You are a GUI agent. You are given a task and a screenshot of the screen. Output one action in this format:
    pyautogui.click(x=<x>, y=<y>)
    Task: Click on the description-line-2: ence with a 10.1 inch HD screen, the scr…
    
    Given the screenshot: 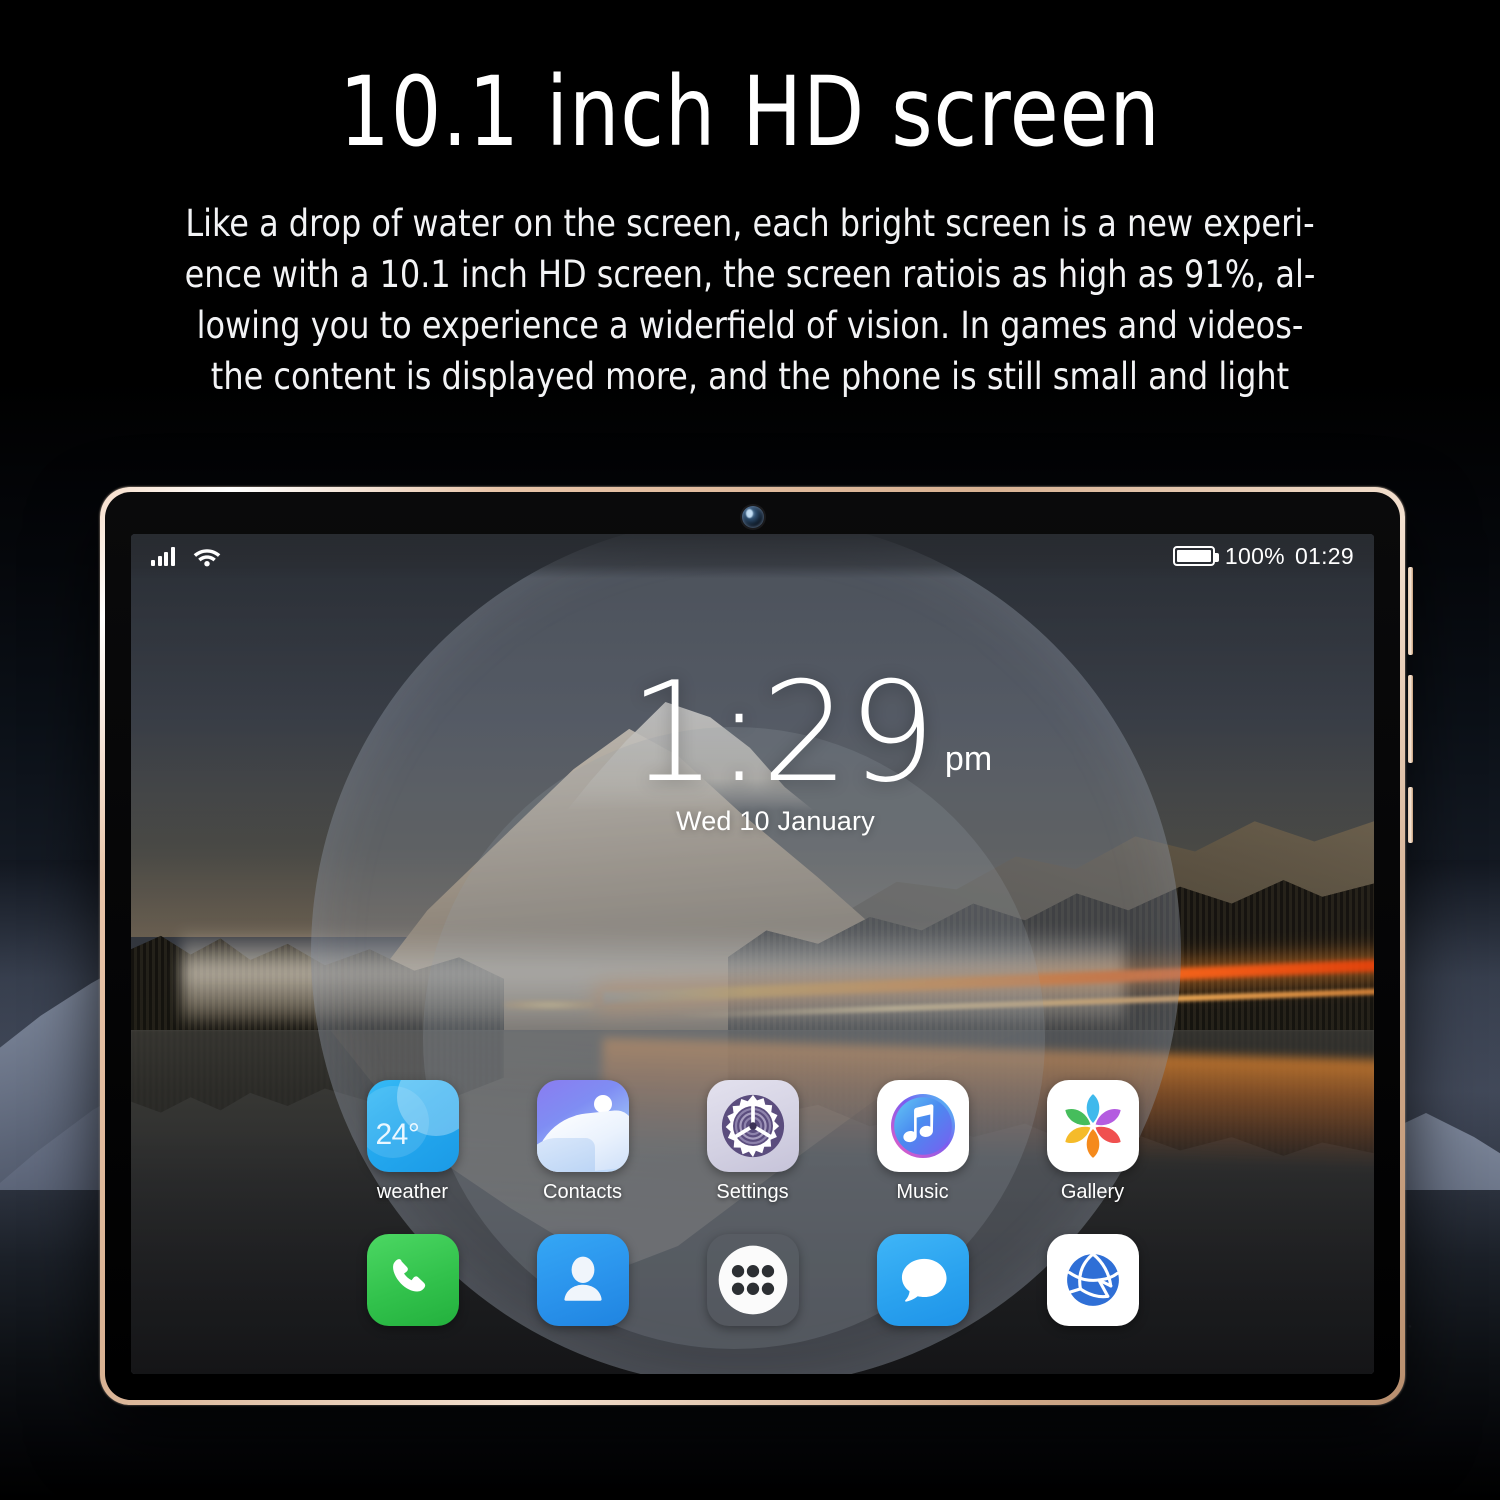 What is the action you would take?
    pyautogui.click(x=750, y=274)
    